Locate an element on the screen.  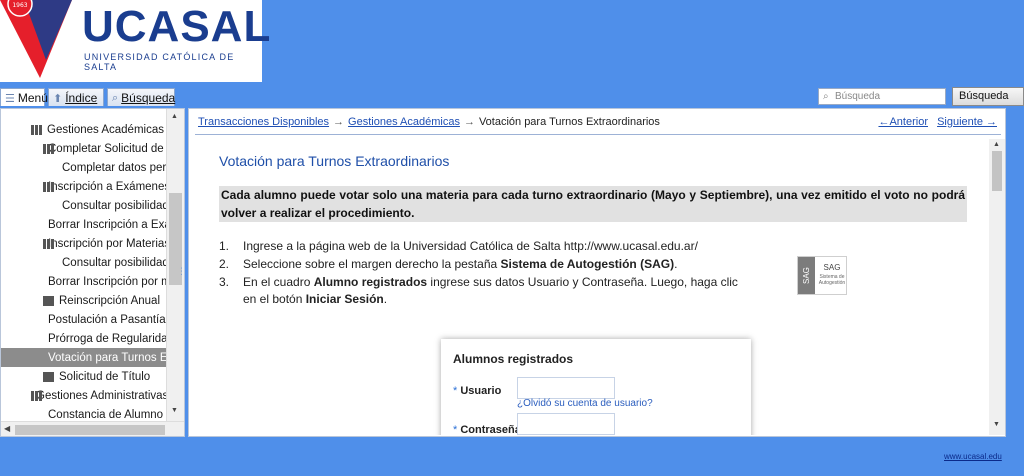
logo-badge: 1963 is located at coordinates (19, 5).